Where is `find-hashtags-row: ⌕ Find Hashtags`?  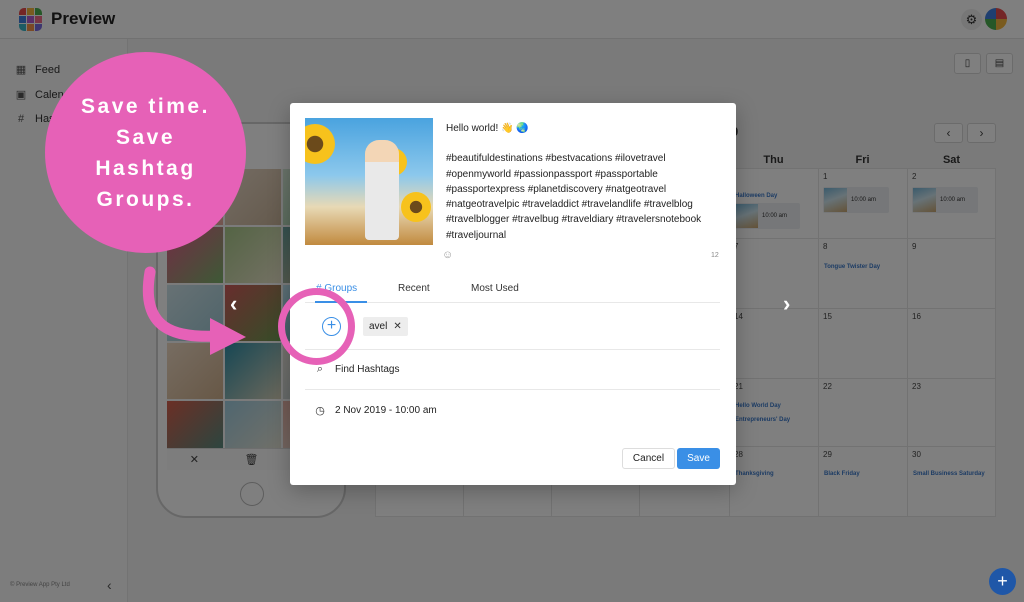 find-hashtags-row: ⌕ Find Hashtags is located at coordinates (512, 370).